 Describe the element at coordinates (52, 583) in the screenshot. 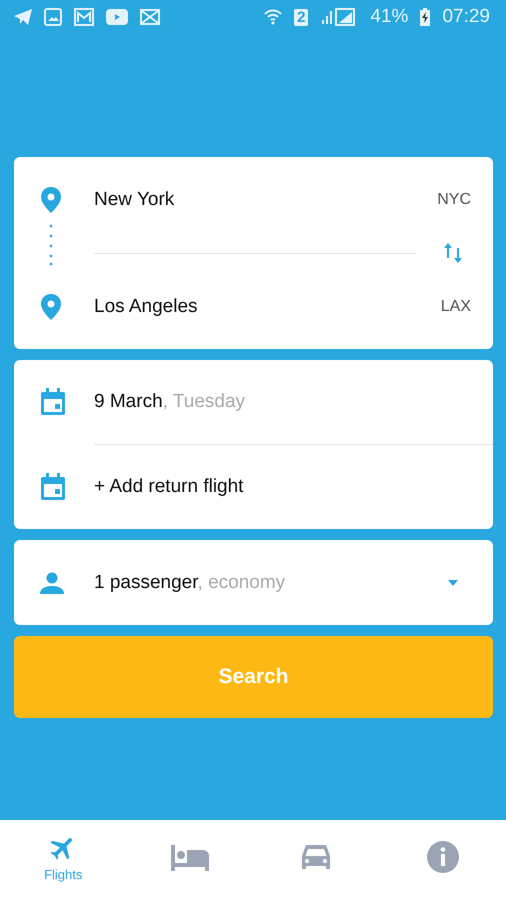

I see `person-icon` at that location.